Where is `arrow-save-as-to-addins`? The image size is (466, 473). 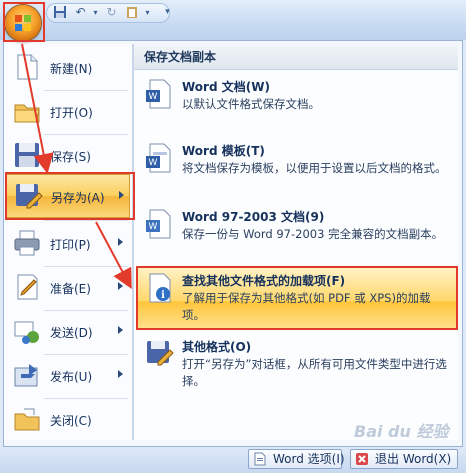
arrow-save-as-to-addins is located at coordinates (113, 255).